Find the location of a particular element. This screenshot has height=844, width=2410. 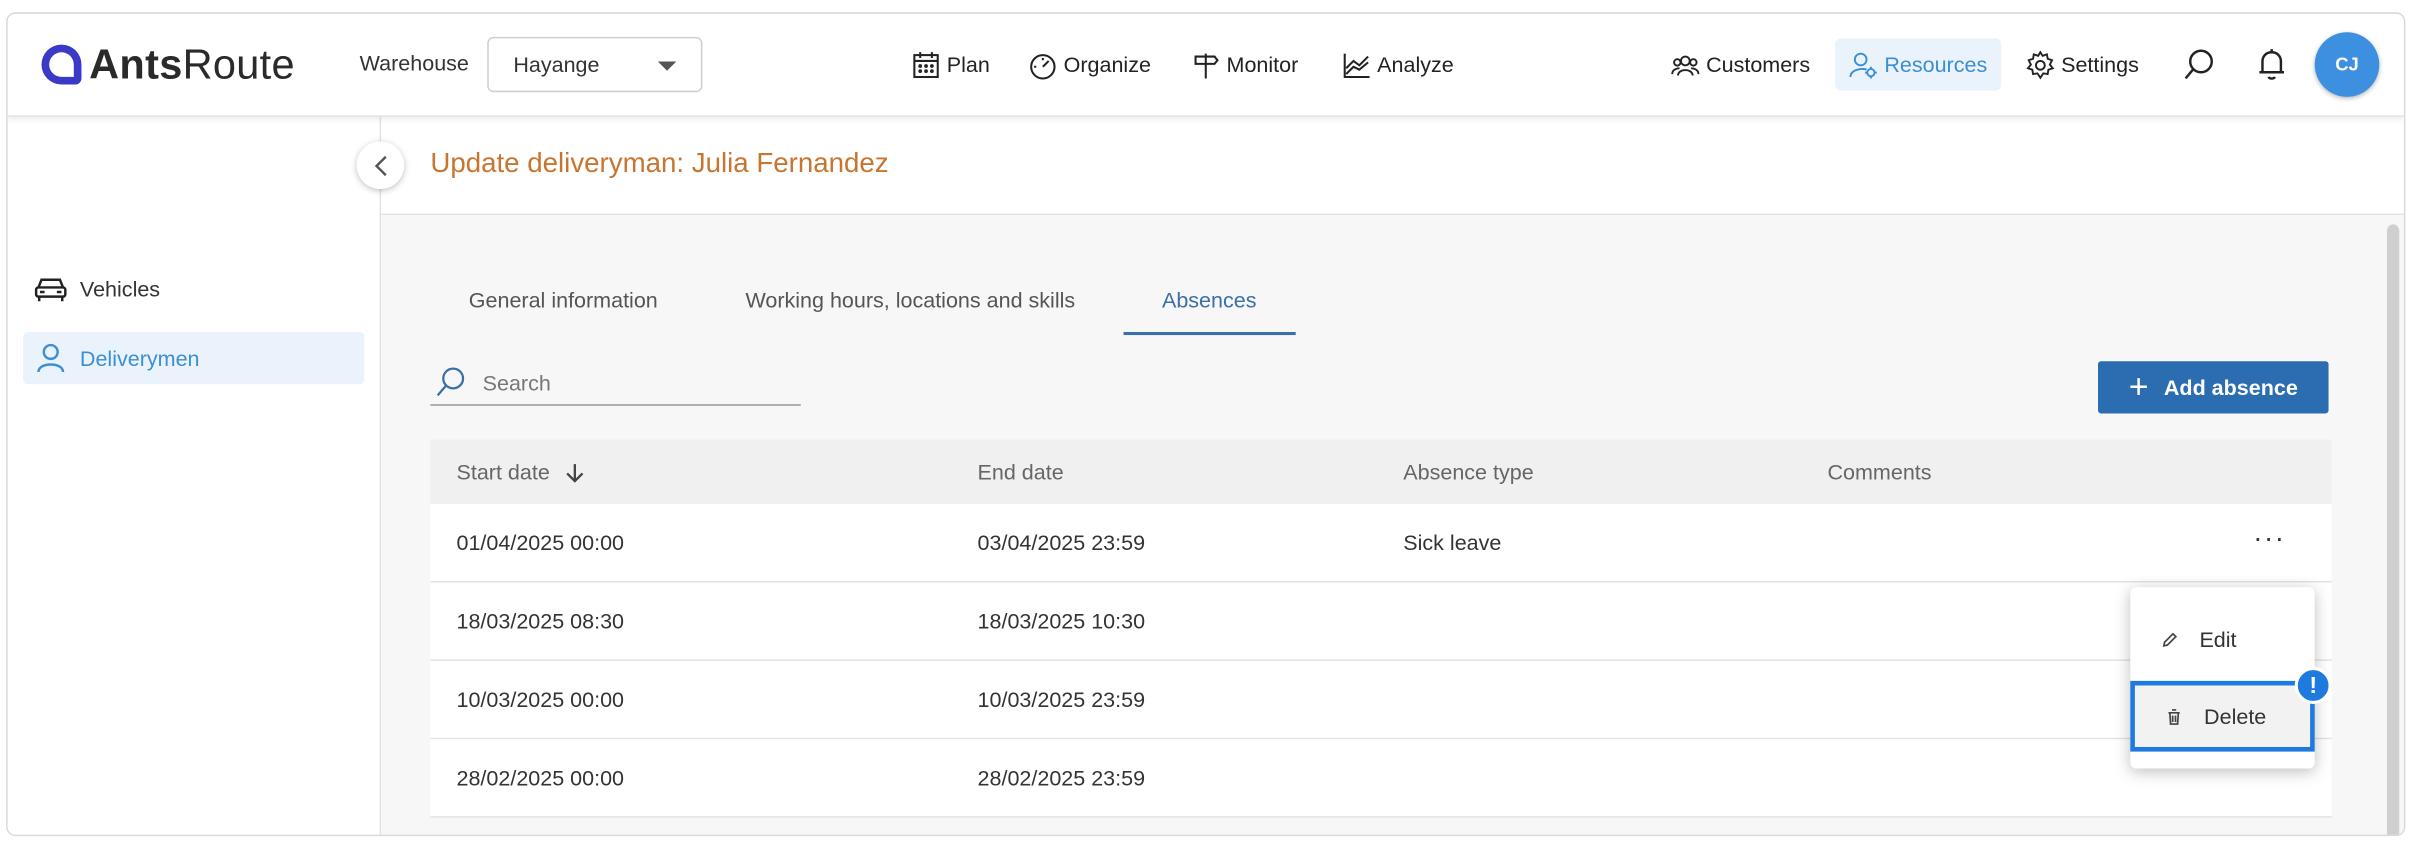

more-options-icon: ··· is located at coordinates (2269, 539).